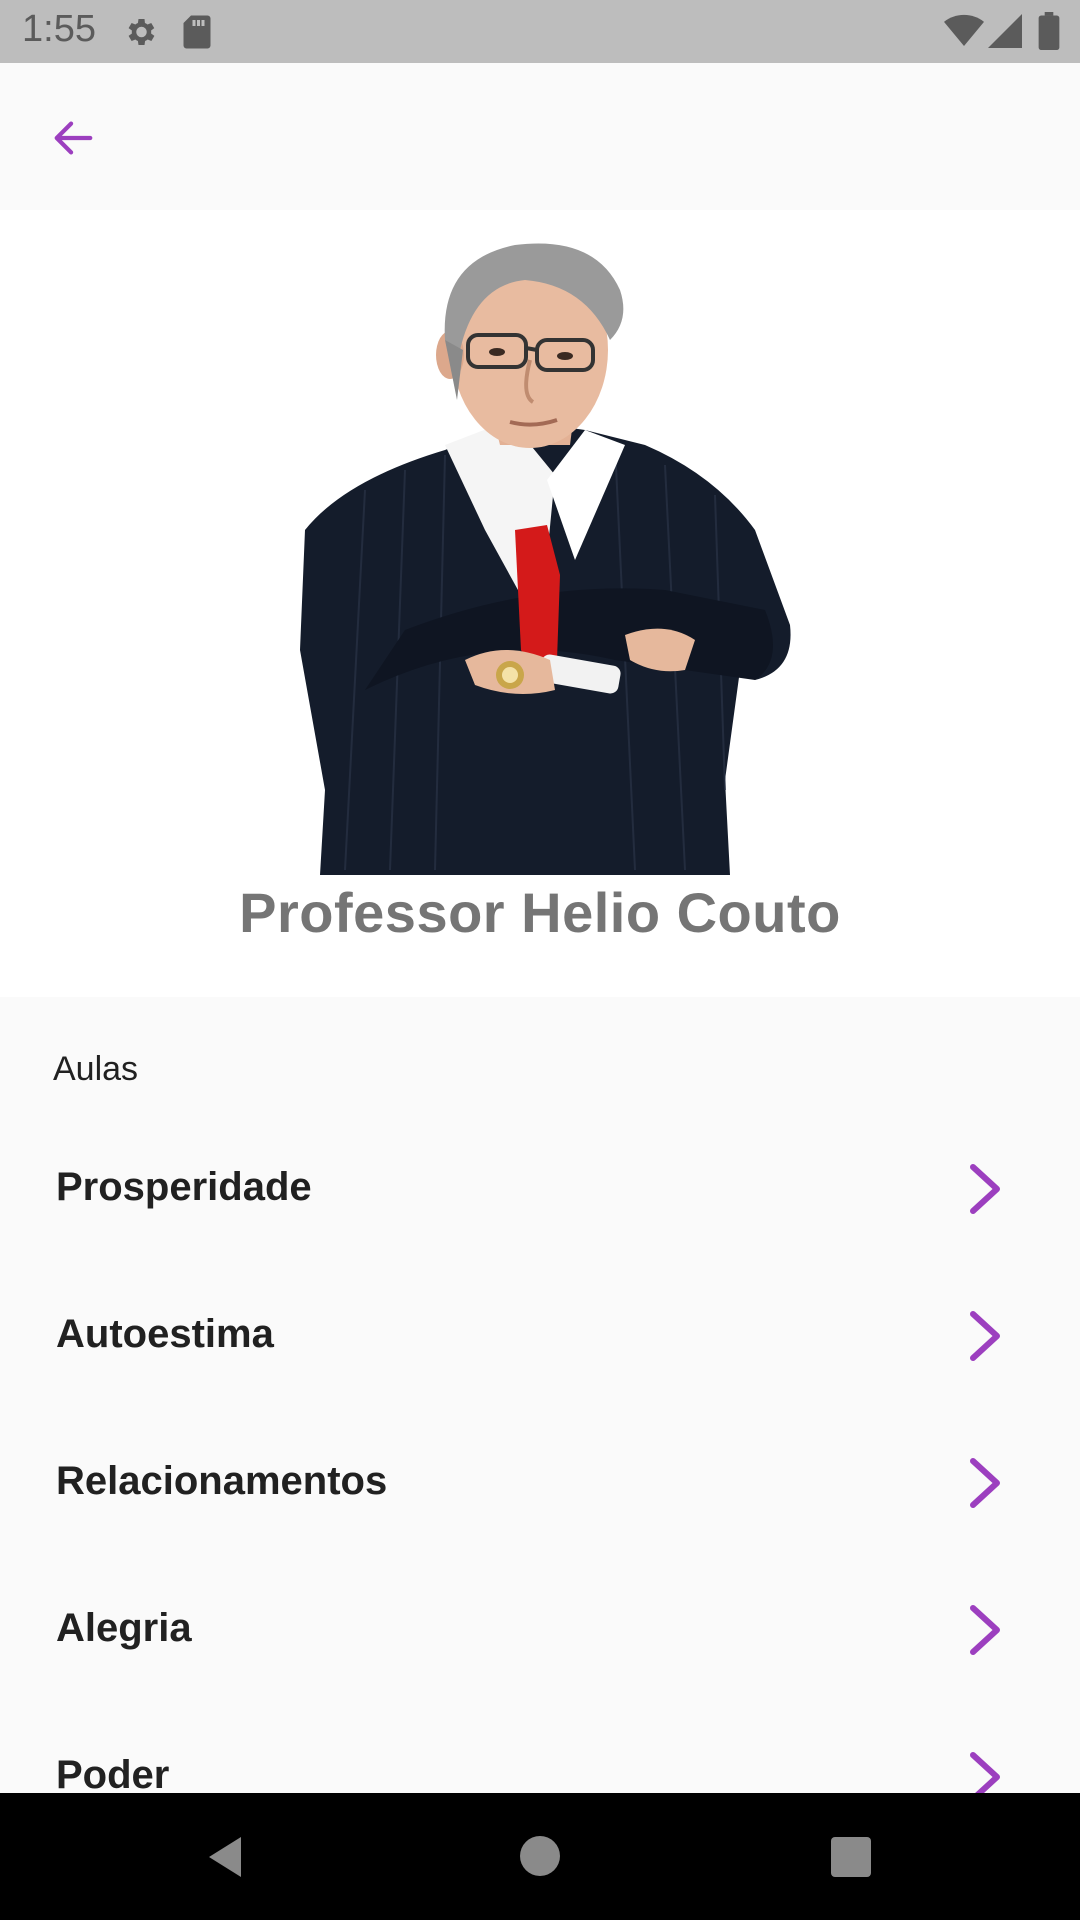  What do you see at coordinates (113, 1775) in the screenshot?
I see `lesson-label: Poder` at bounding box center [113, 1775].